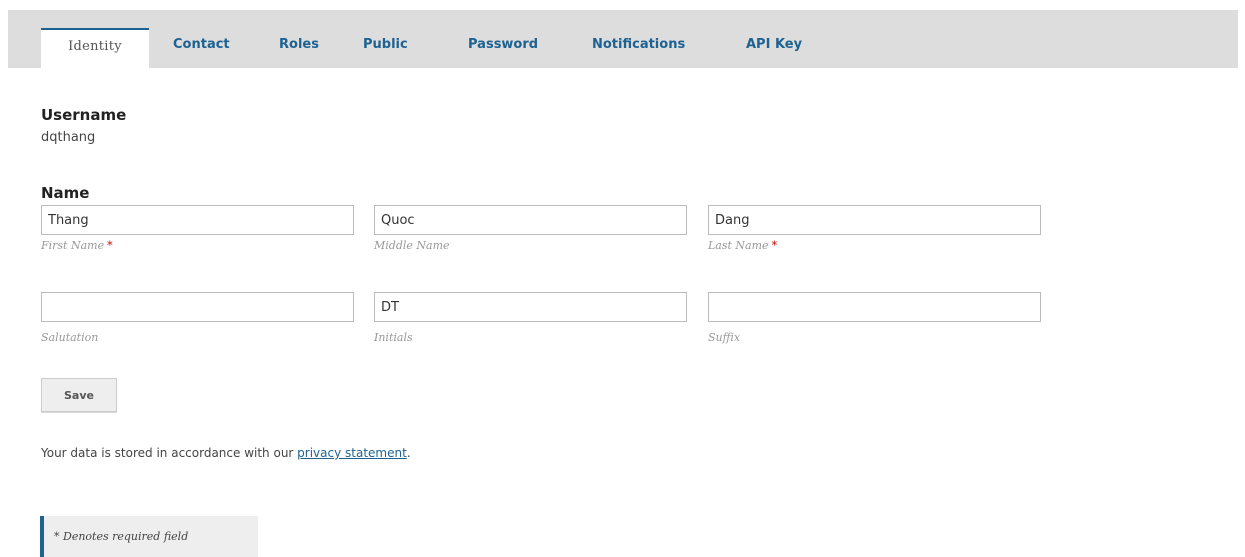  I want to click on salutation-label: Salutation, so click(70, 337).